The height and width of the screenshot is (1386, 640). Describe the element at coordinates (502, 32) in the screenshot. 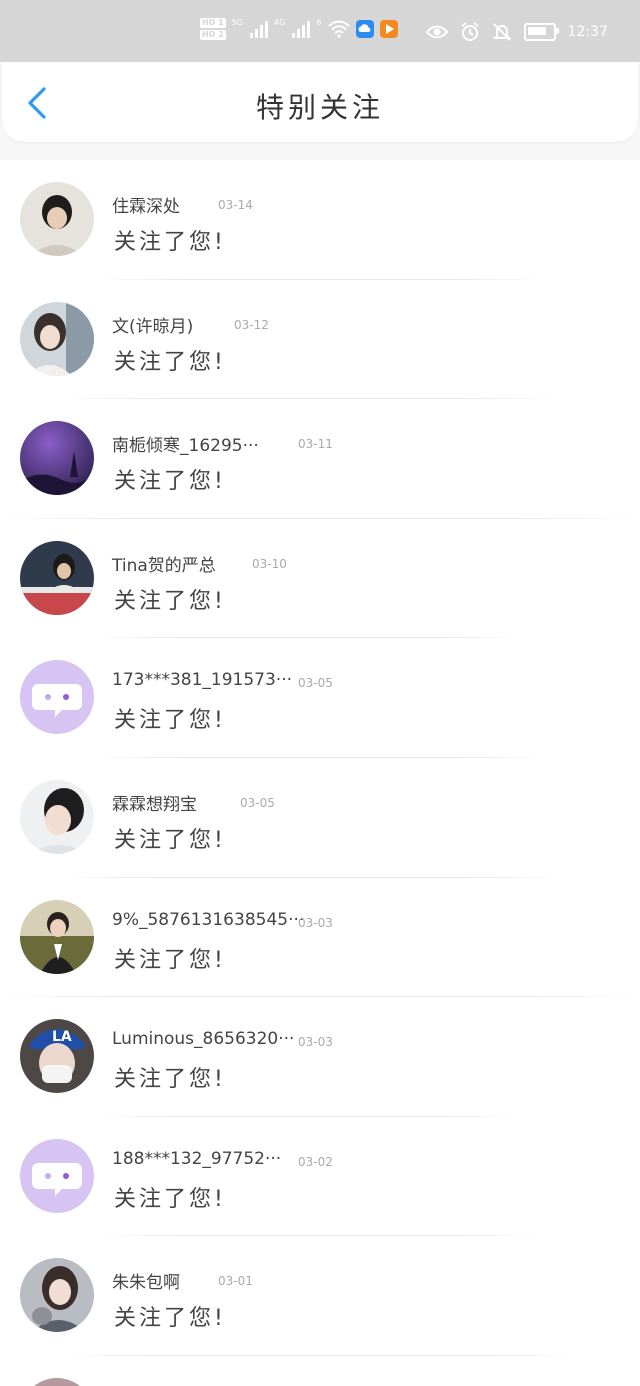

I see `mute-icon` at that location.